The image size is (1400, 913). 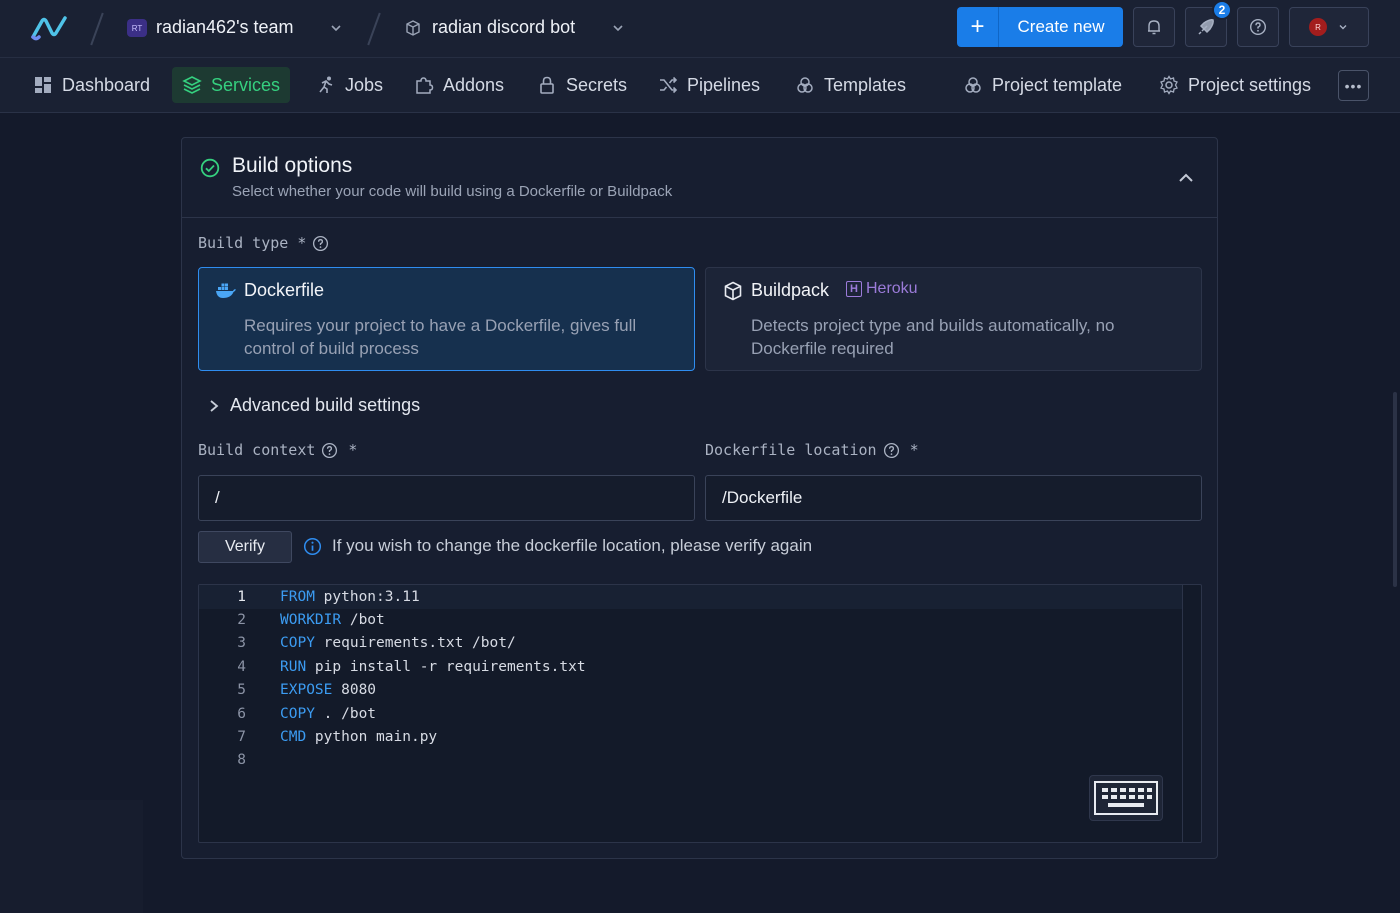 I want to click on nav-secrets: Secrets, so click(x=582, y=85).